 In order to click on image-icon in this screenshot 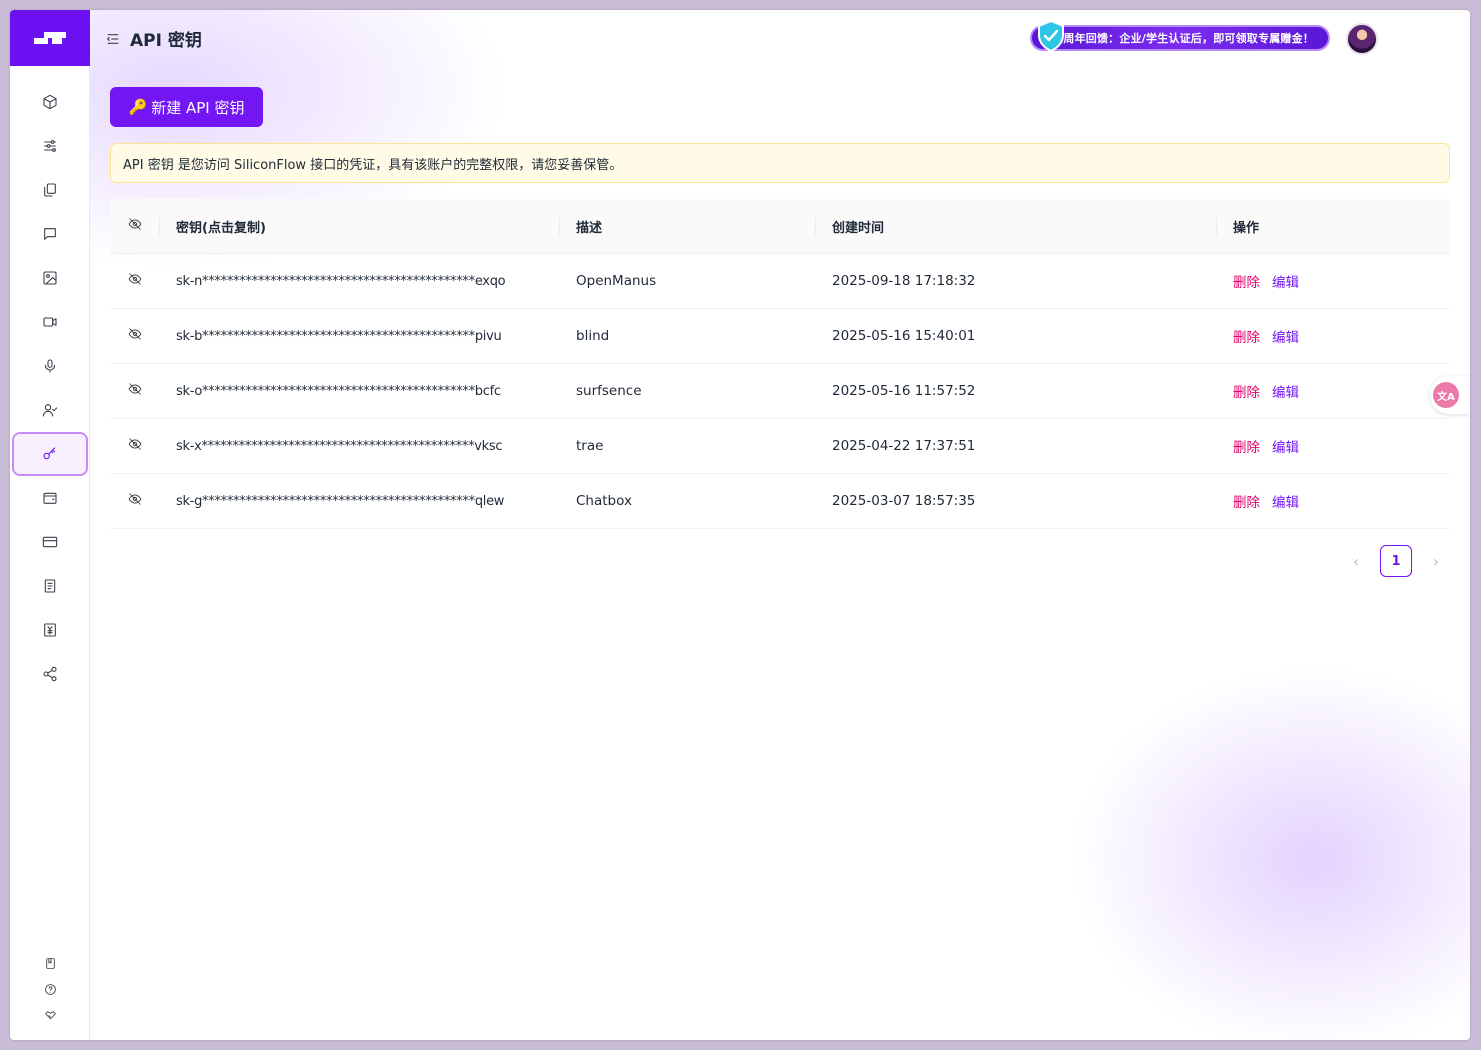, I will do `click(50, 278)`.